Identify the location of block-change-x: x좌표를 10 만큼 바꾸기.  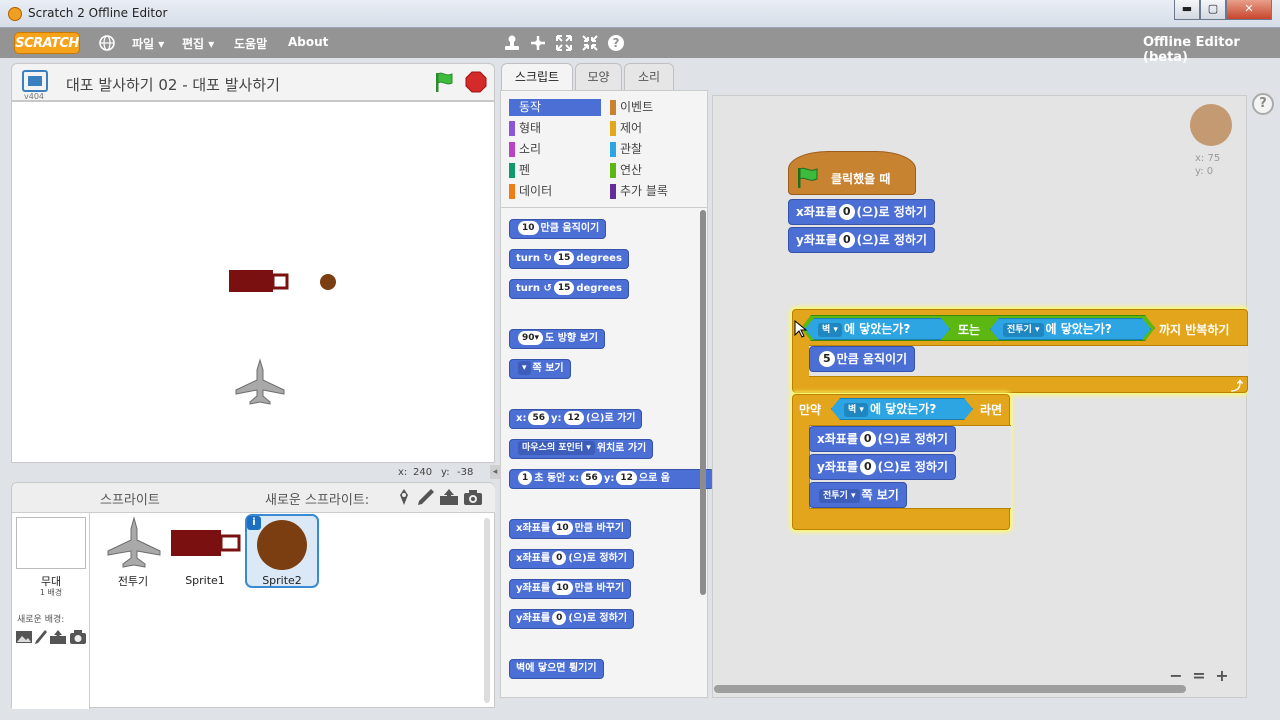
(570, 529).